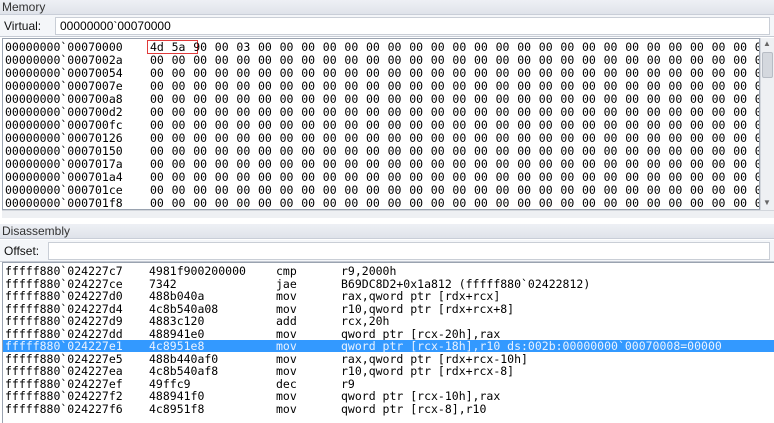 The height and width of the screenshot is (423, 774). Describe the element at coordinates (23, 26) in the screenshot. I see `virtual-label: Virtual:` at that location.